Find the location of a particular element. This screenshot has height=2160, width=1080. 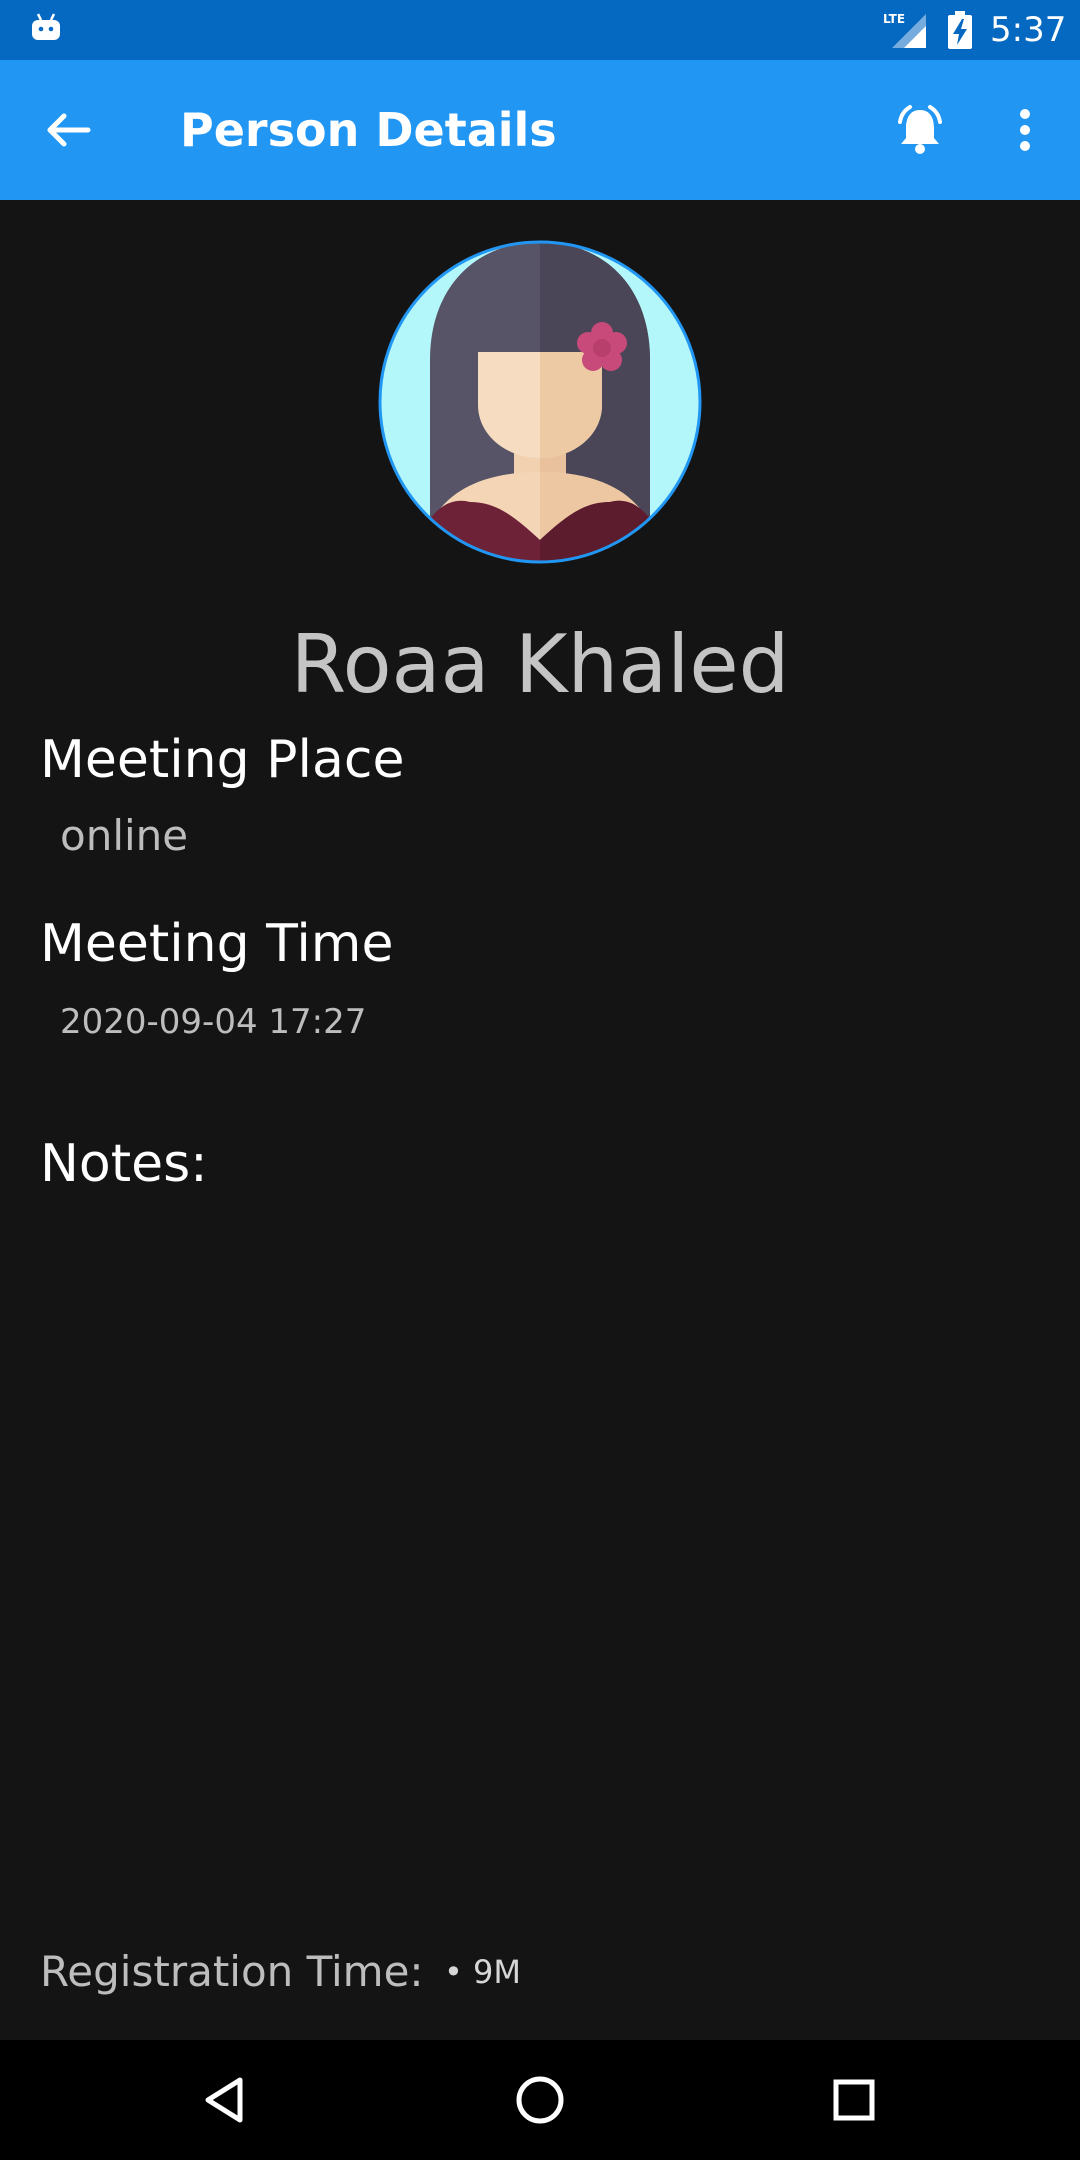

android-notification-icon is located at coordinates (46, 26).